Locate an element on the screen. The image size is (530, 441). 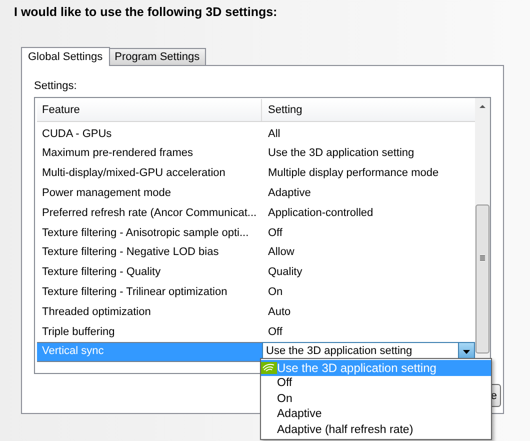
feature-cell: CUDA - GPUs is located at coordinates (149, 134).